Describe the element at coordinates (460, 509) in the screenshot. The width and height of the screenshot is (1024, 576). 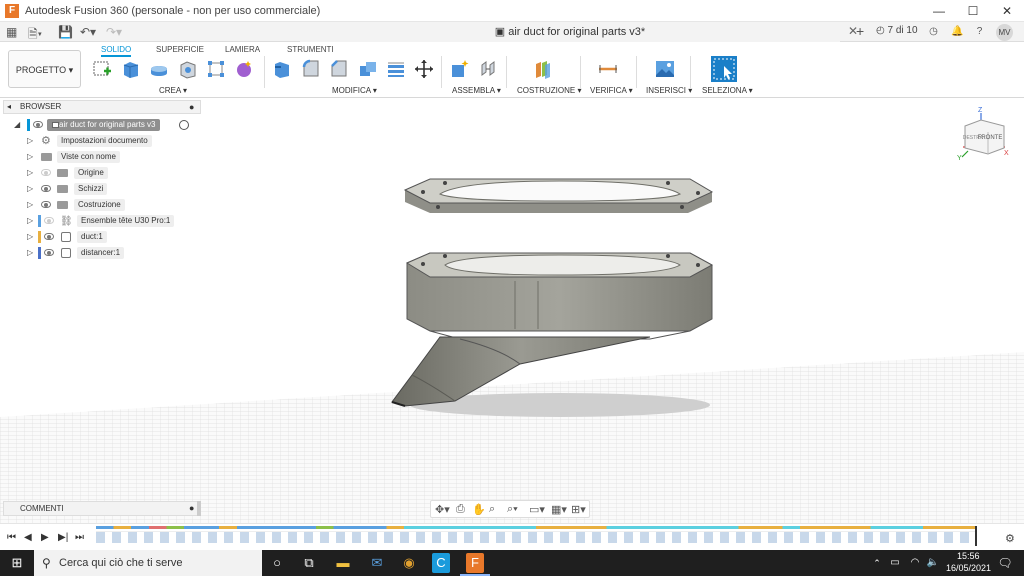
I see `look-at-icon: ⎙` at that location.